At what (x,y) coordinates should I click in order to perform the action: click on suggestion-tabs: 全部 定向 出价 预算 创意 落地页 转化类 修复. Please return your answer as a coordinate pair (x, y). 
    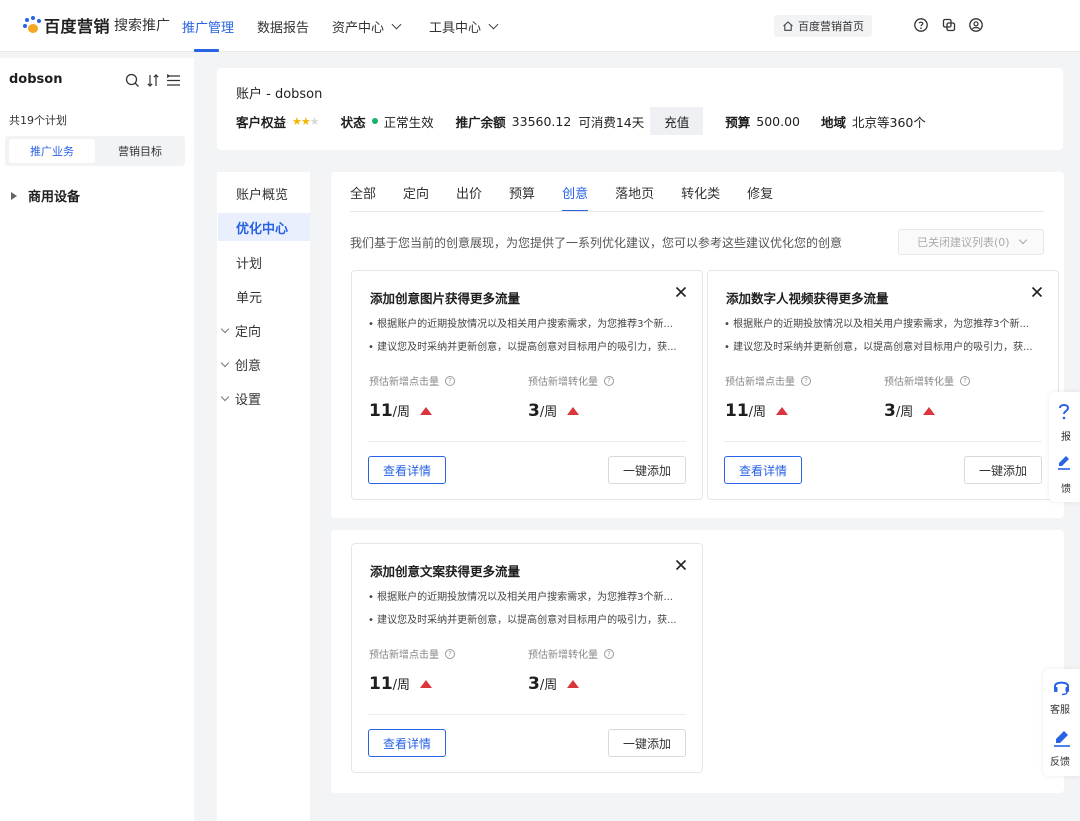
    Looking at the image, I should click on (575, 192).